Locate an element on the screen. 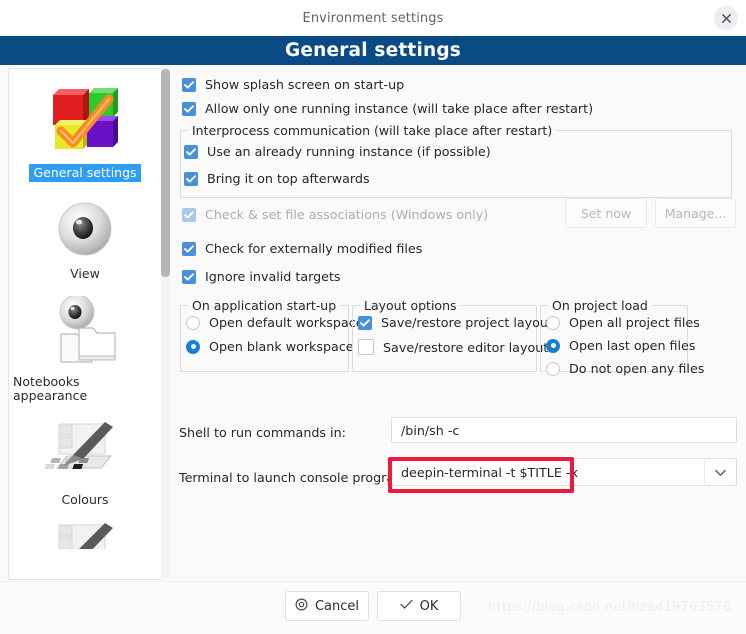 This screenshot has height=634, width=746. radio-row-do-not-open-any-files: Do not open any files is located at coordinates (625, 368).